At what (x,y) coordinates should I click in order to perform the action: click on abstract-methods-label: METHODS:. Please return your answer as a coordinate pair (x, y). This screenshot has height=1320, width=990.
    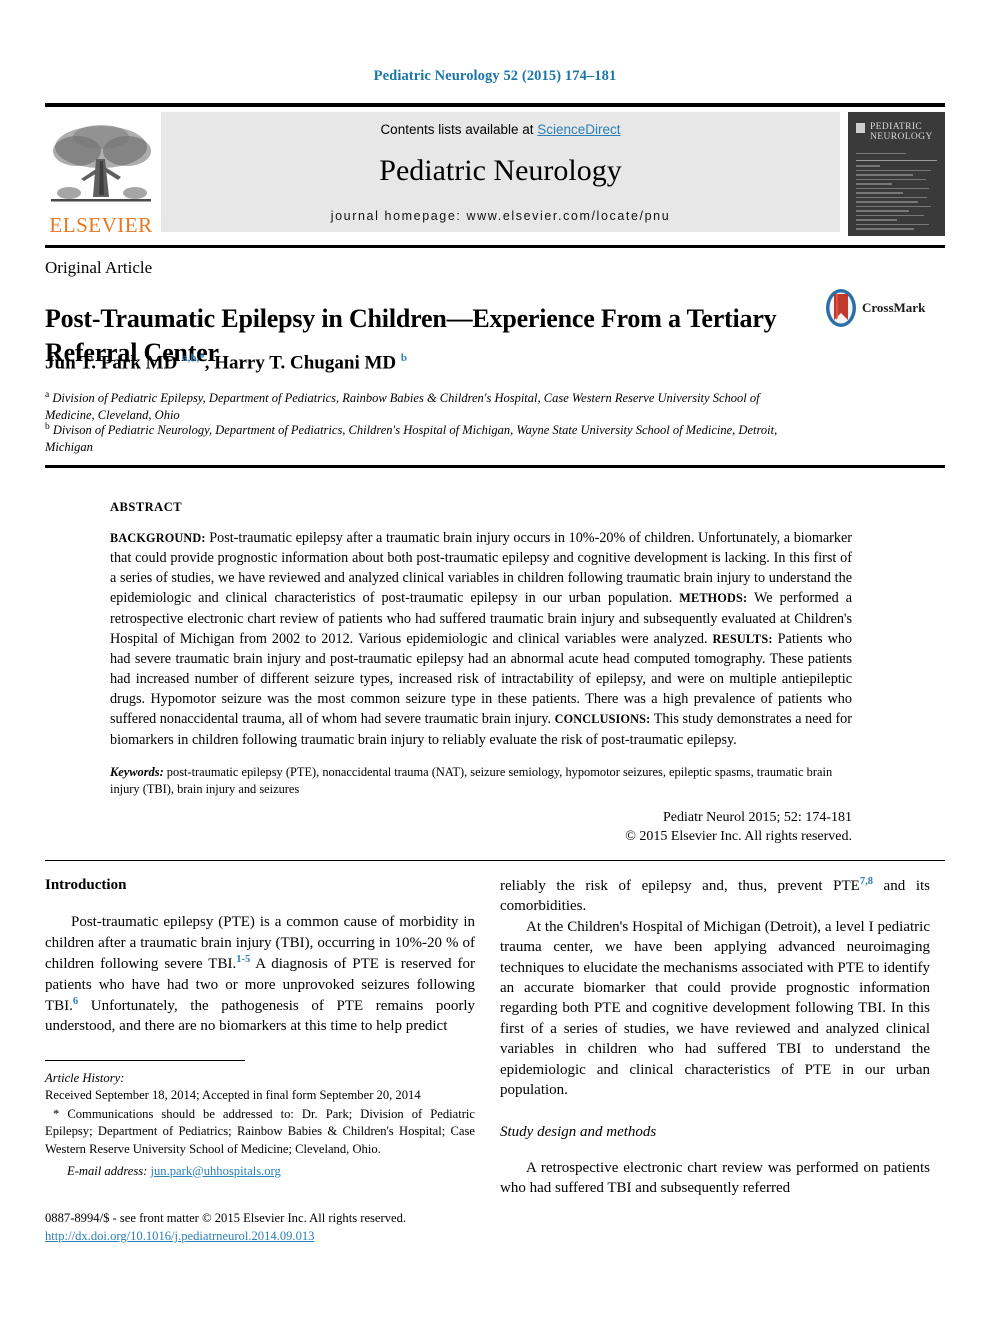
    Looking at the image, I should click on (713, 598).